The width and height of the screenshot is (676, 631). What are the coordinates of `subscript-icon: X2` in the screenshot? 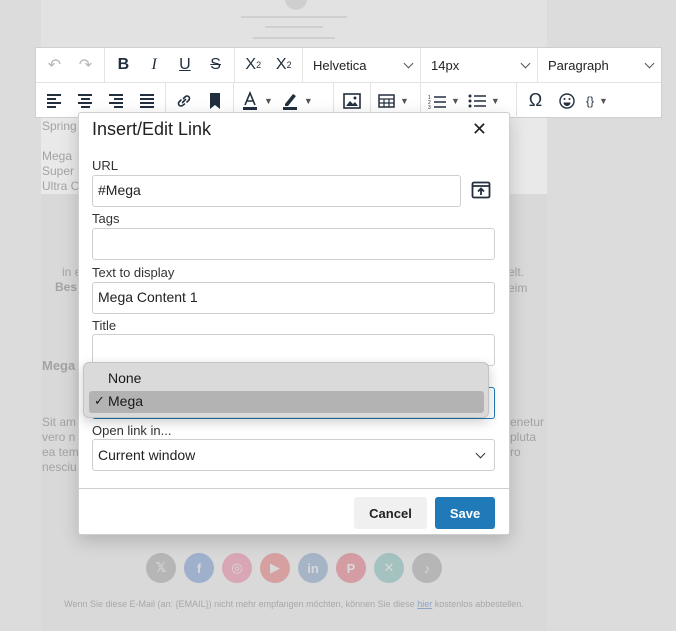 It's located at (253, 65).